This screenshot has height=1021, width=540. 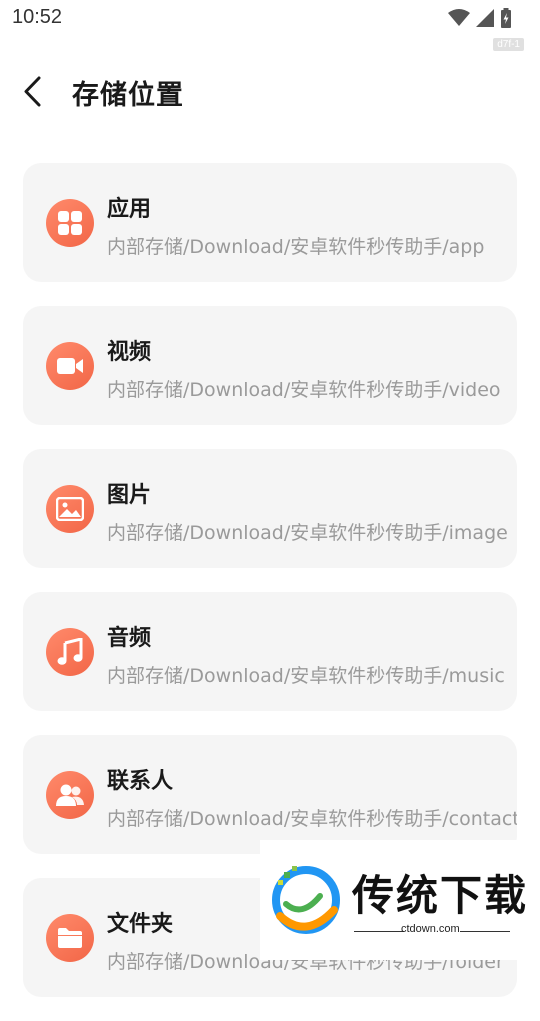 What do you see at coordinates (128, 95) in the screenshot?
I see `page-title: 存储位置` at bounding box center [128, 95].